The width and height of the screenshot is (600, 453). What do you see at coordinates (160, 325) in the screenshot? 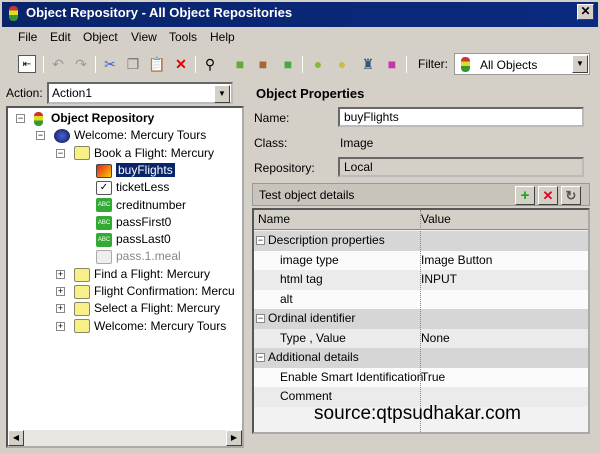
I see `tree-node-label: Welcome: Mercury Tours` at bounding box center [160, 325].